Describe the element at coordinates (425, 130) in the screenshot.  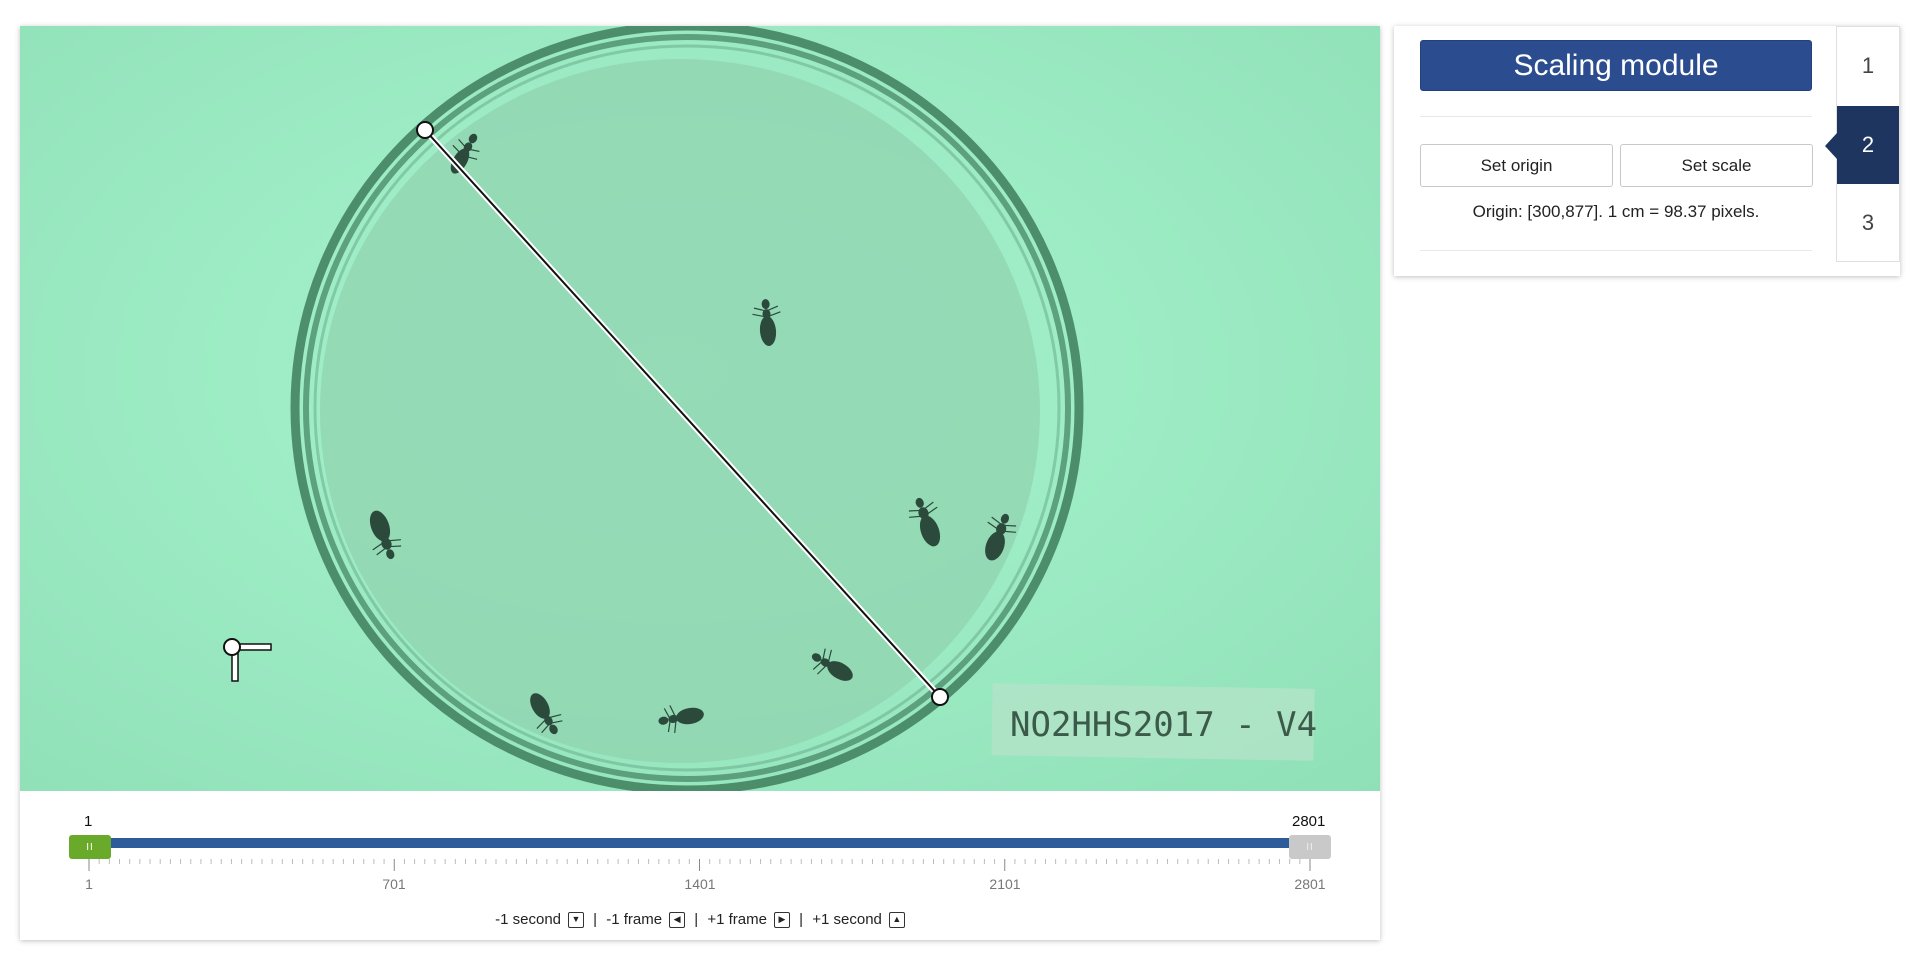
I see `scale-point-start` at that location.